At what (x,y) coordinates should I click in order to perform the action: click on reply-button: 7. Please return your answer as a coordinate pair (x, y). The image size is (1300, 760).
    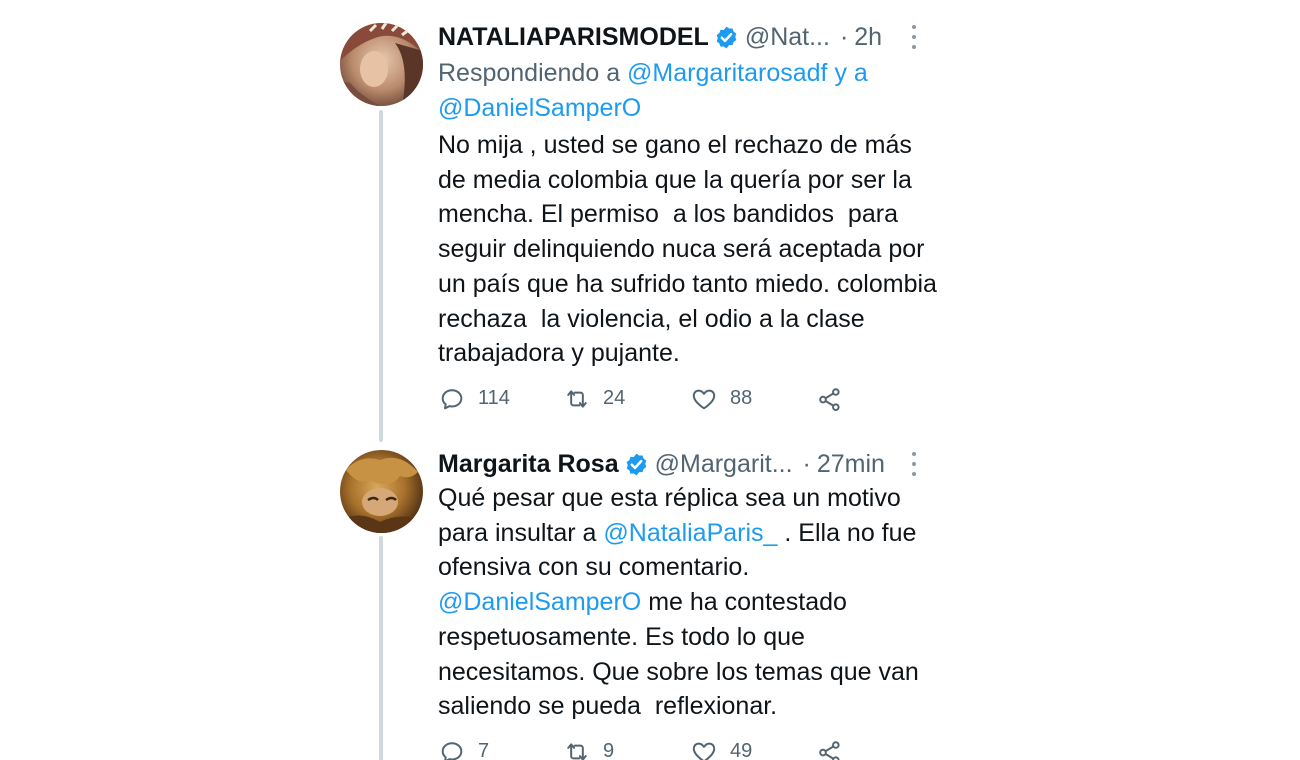
    Looking at the image, I should click on (463, 746).